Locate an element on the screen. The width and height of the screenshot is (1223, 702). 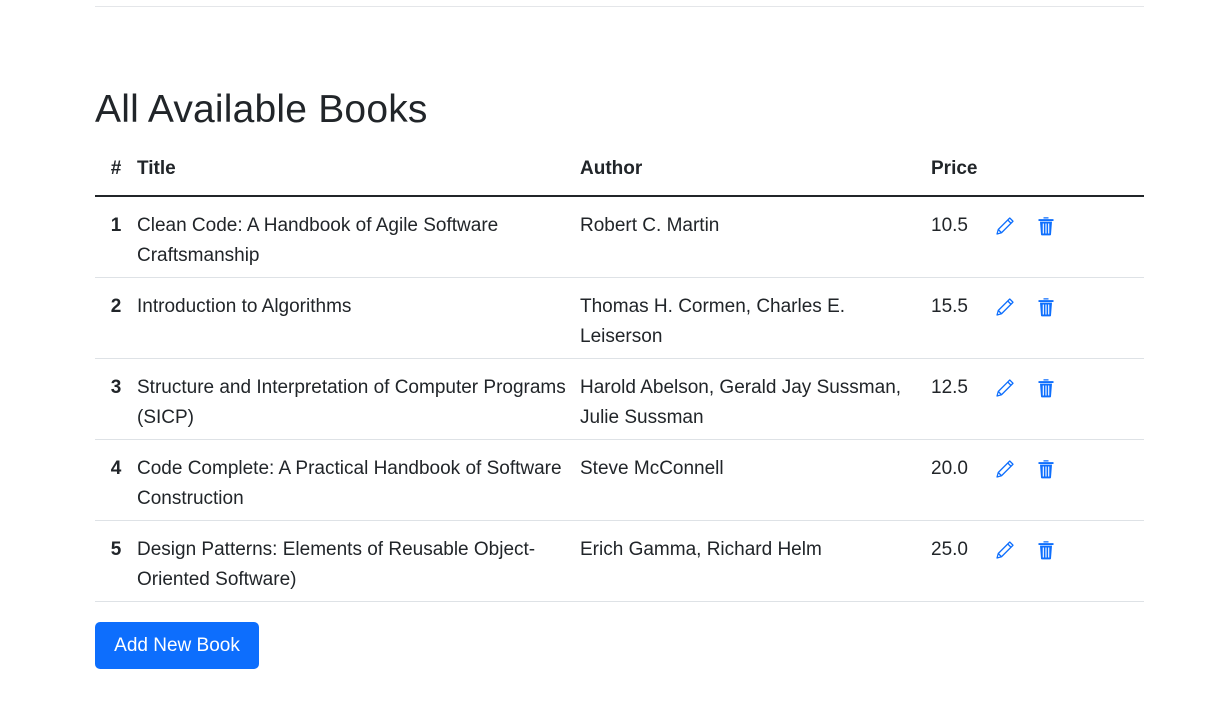
header-num: # is located at coordinates (116, 173).